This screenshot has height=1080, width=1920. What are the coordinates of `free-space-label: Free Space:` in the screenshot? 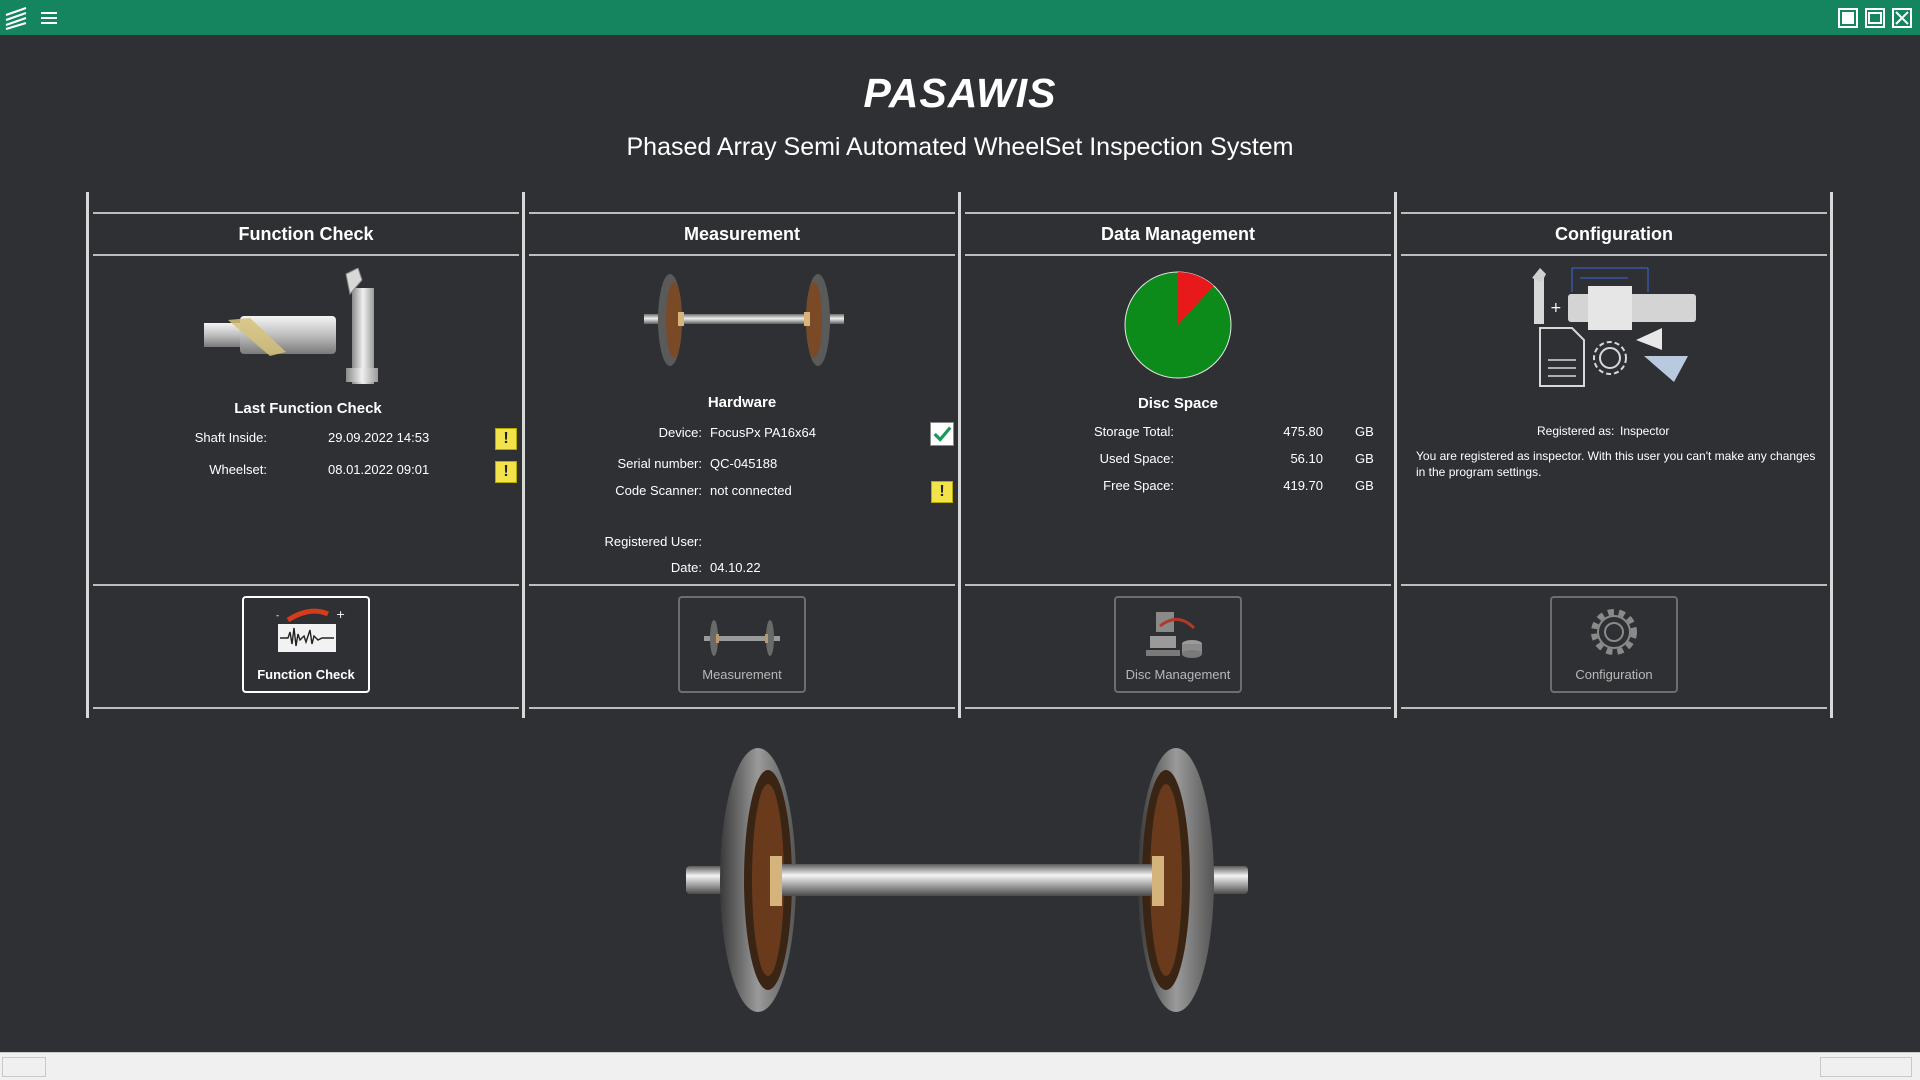 It's located at (1138, 485).